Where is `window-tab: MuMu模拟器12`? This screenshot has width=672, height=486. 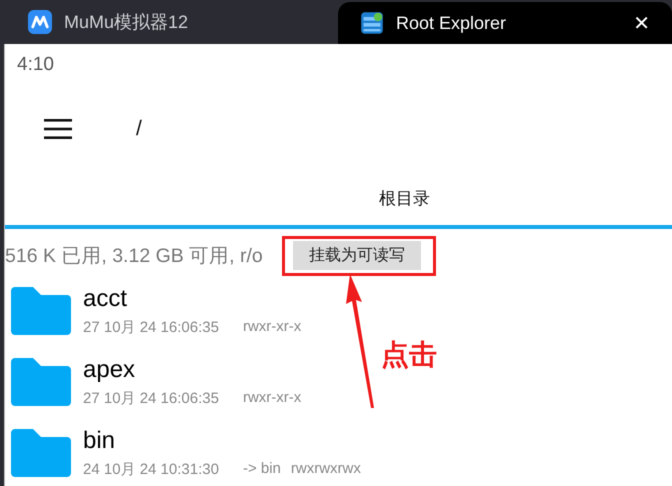
window-tab: MuMu模拟器12 is located at coordinates (172, 22).